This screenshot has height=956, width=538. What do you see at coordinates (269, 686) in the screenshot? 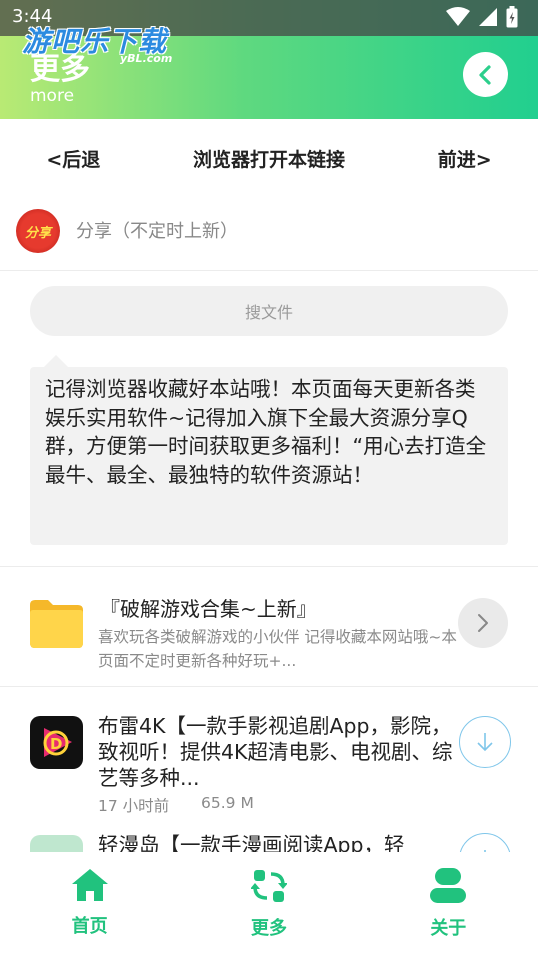
I see `divider` at bounding box center [269, 686].